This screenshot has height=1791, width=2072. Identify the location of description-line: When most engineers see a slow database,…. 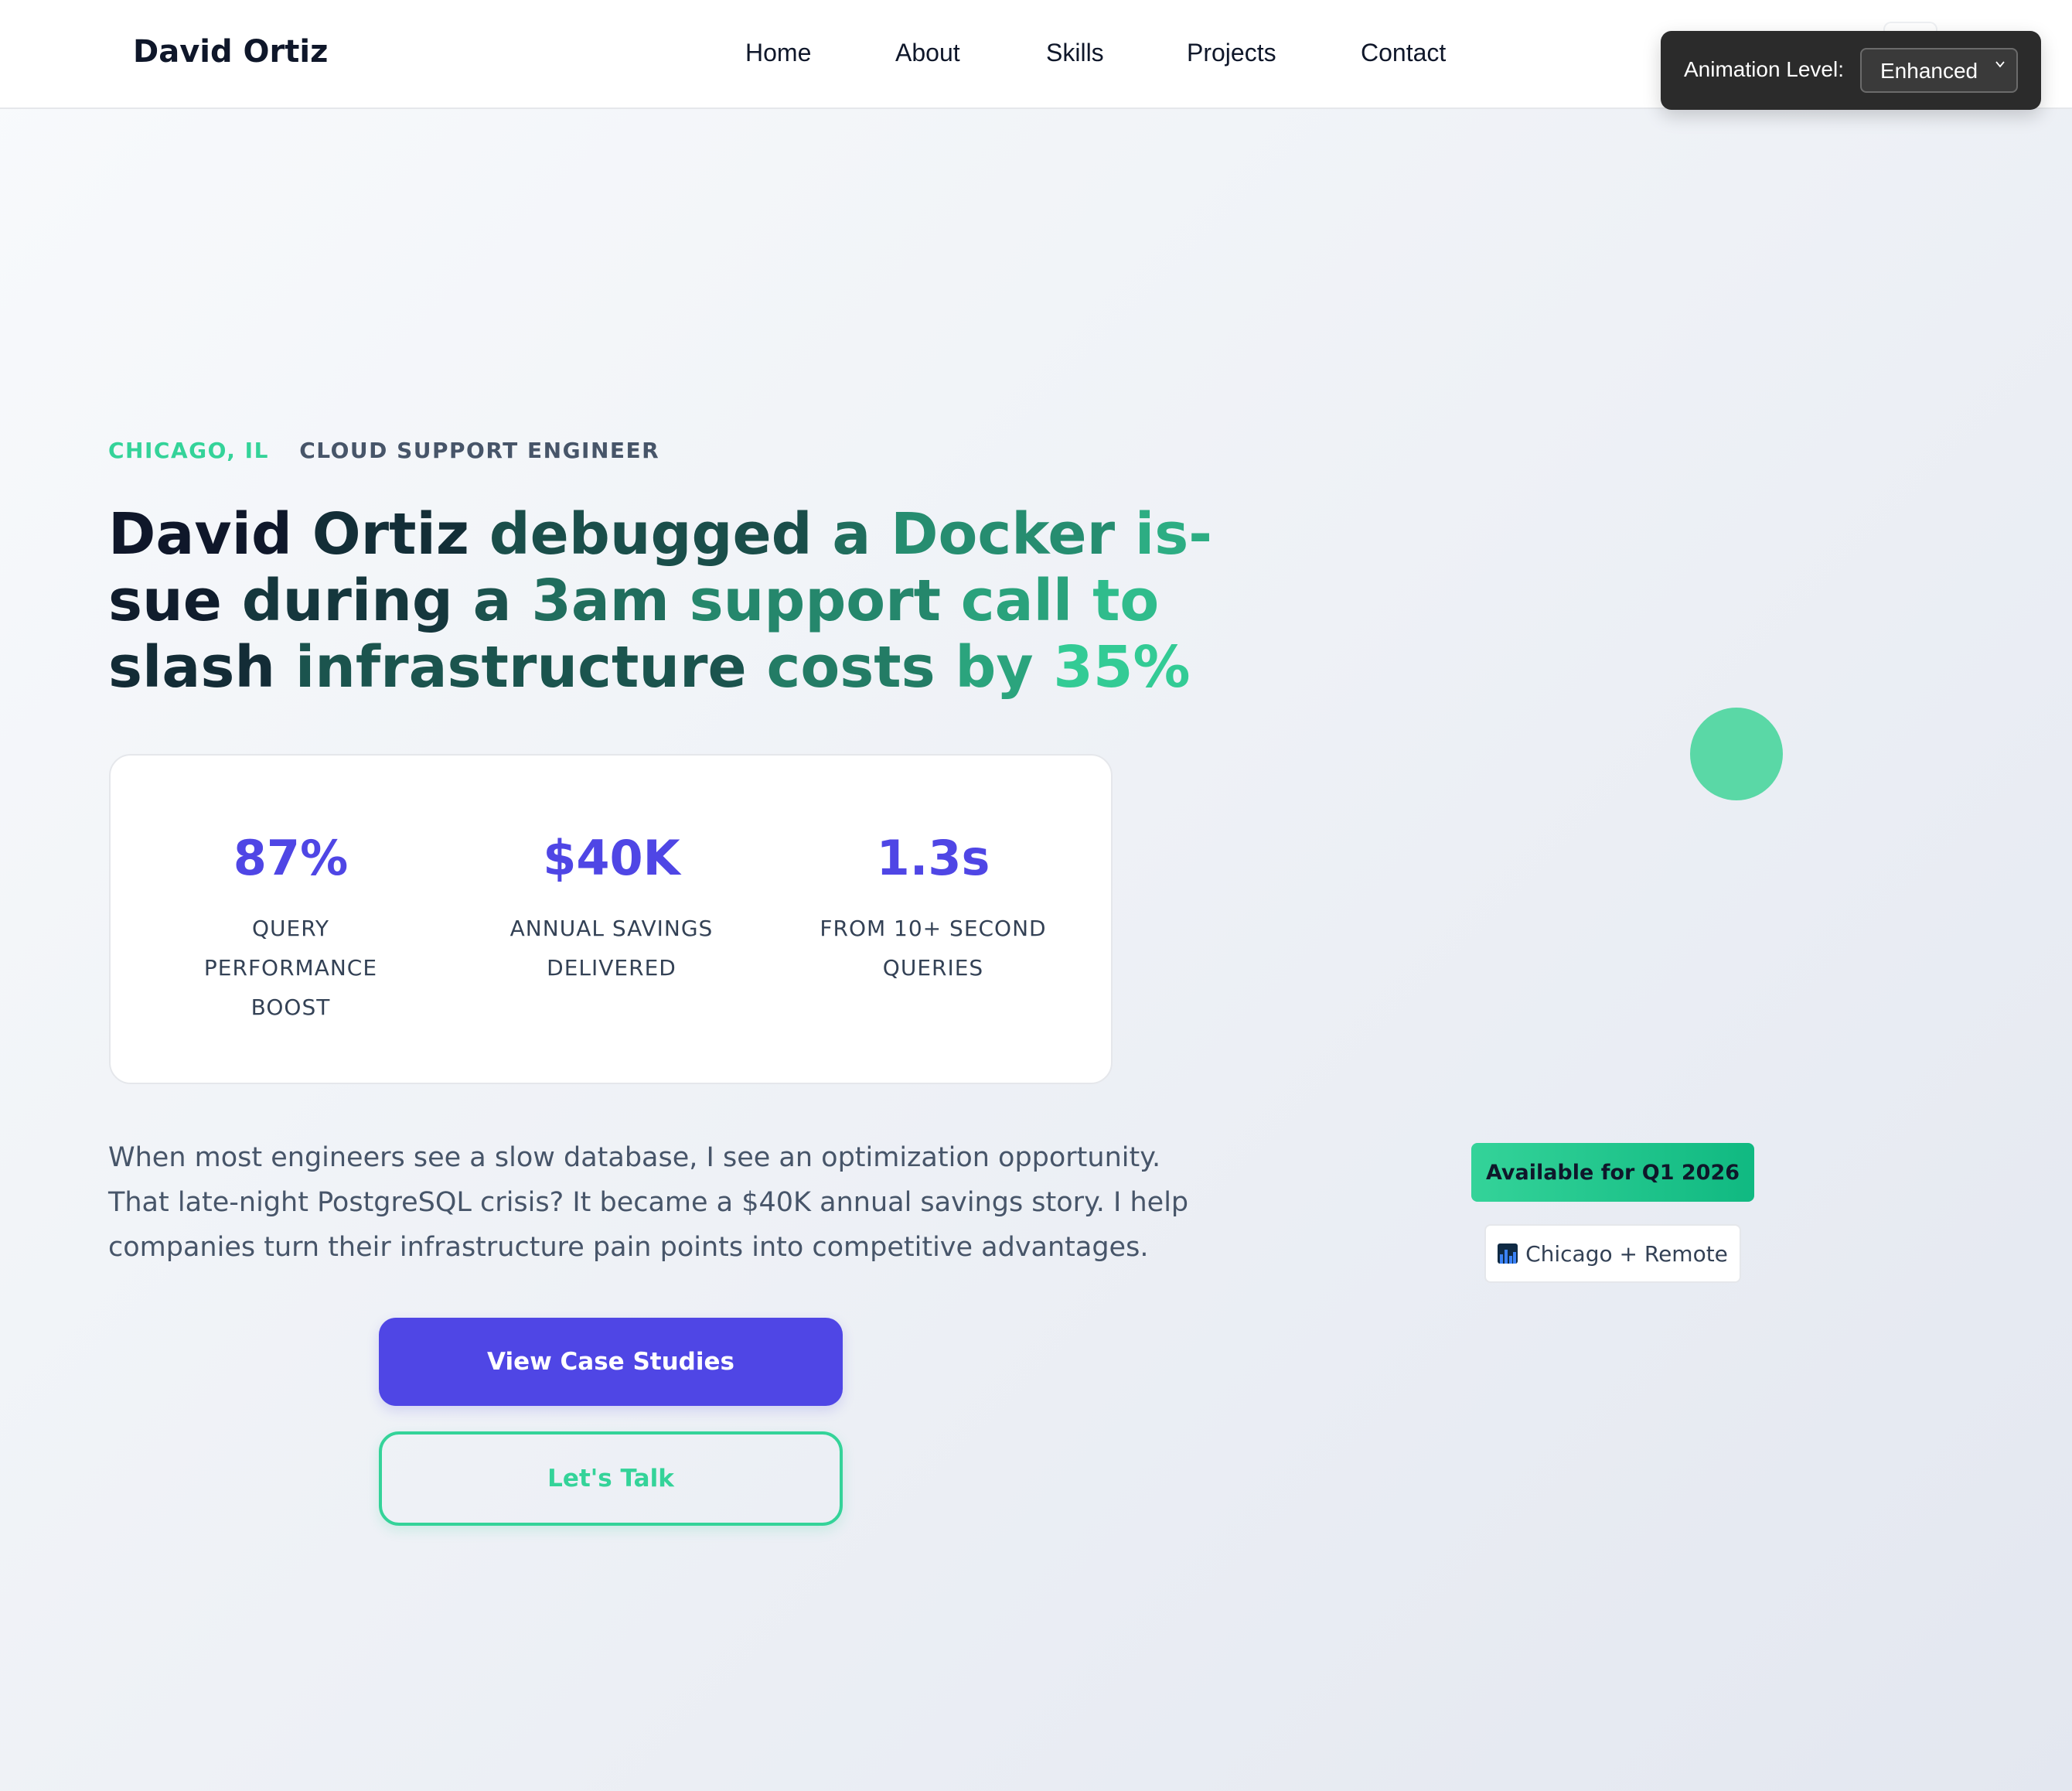
(634, 1157).